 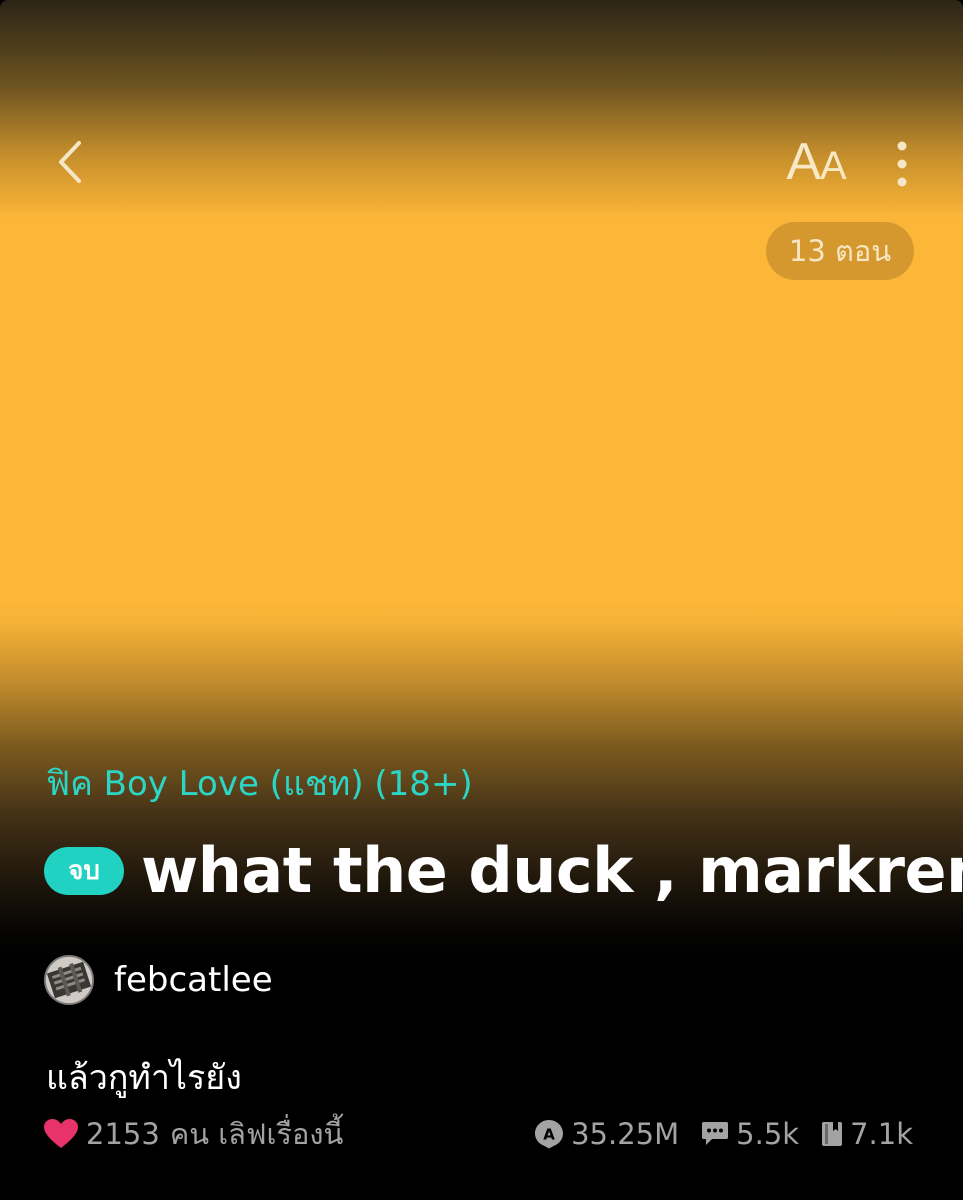 I want to click on views-count: 35.25M, so click(x=625, y=1134).